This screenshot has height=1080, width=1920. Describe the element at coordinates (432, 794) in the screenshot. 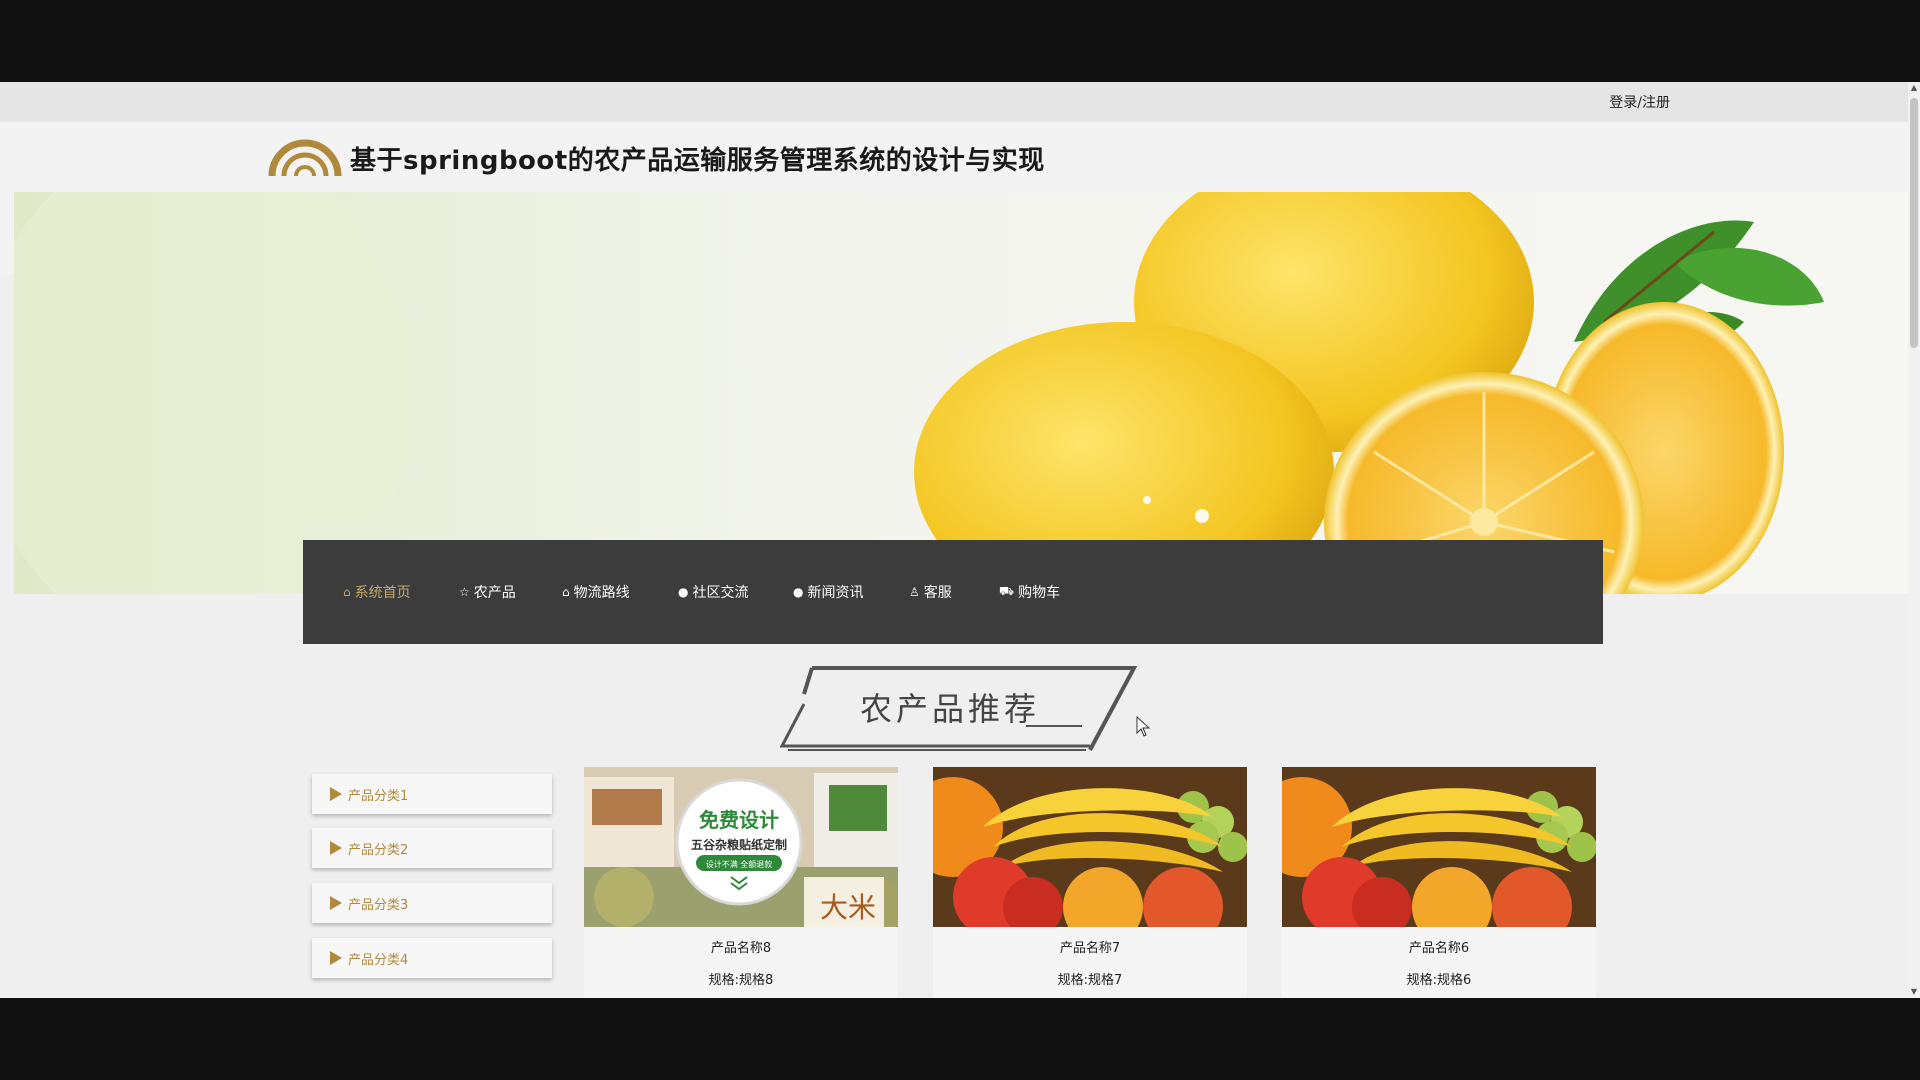

I see `category-item-1: 产品分类1` at that location.